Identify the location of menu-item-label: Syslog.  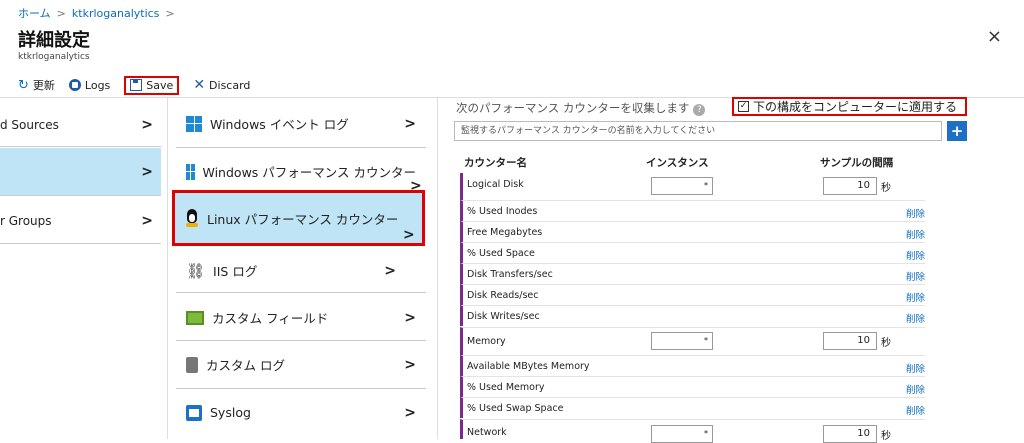
(230, 412).